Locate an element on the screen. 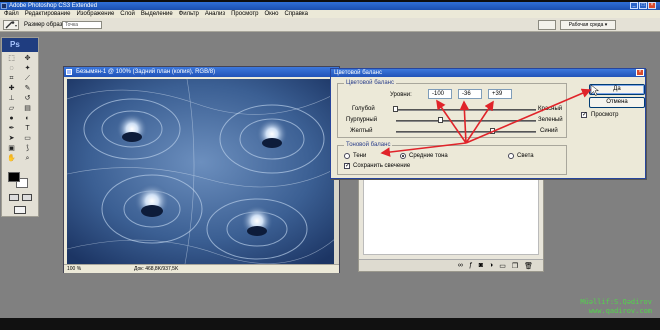 Image resolution: width=660 pixels, height=330 pixels. dodge-tool-icon: ◐ is located at coordinates (27, 119).